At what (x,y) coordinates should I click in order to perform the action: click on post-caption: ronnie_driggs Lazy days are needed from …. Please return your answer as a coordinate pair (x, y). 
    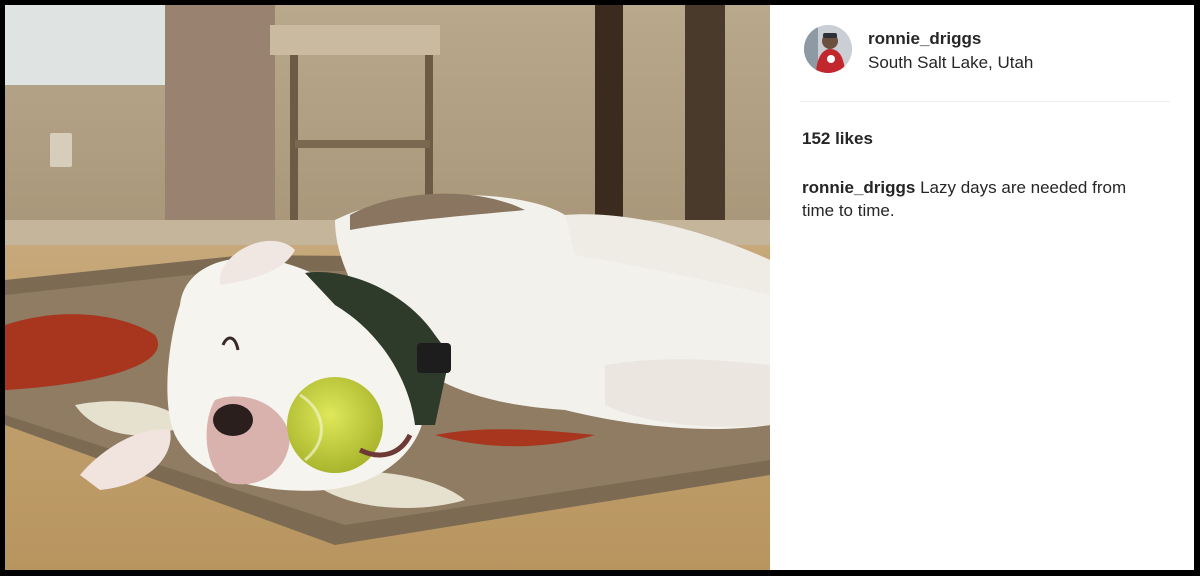
    Looking at the image, I should click on (967, 199).